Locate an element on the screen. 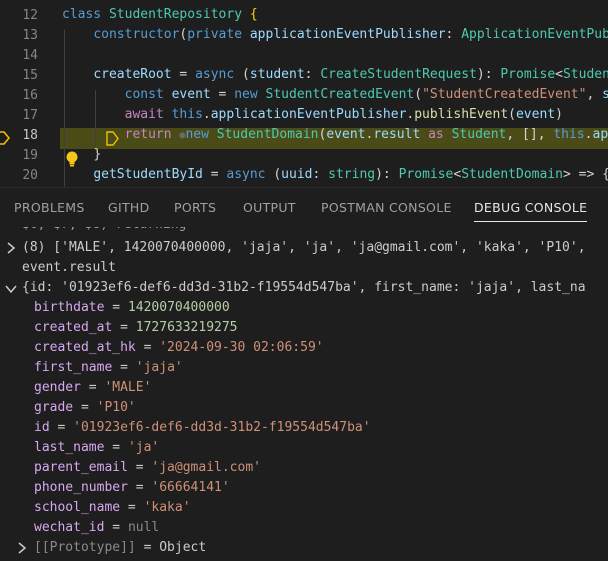  code-token: private is located at coordinates (218, 34).